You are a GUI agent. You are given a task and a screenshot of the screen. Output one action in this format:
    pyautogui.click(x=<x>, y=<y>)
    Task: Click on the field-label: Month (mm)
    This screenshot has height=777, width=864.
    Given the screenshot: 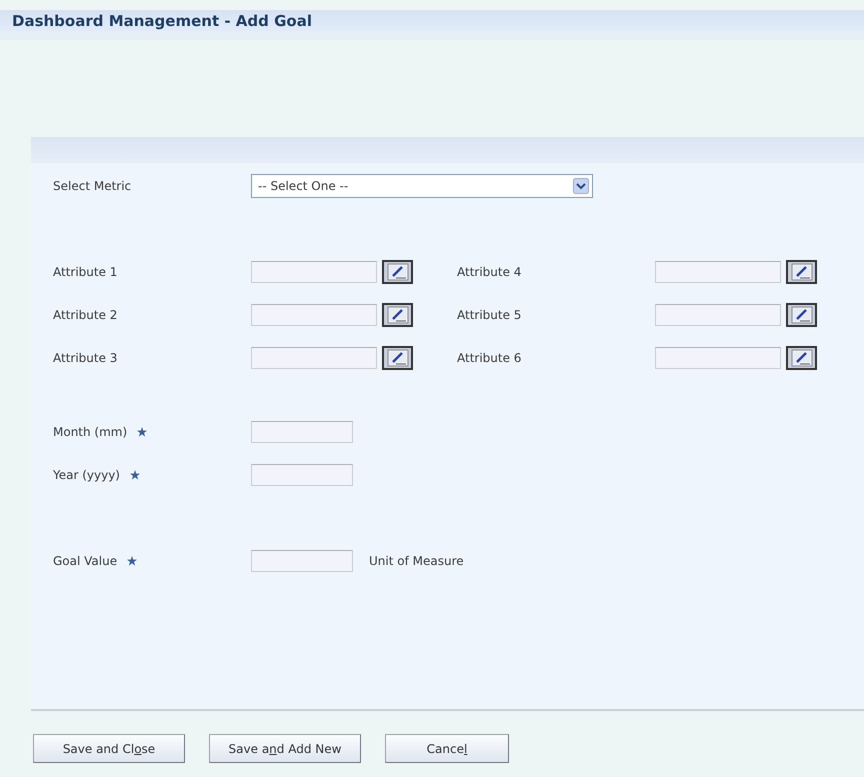 What is the action you would take?
    pyautogui.click(x=90, y=432)
    